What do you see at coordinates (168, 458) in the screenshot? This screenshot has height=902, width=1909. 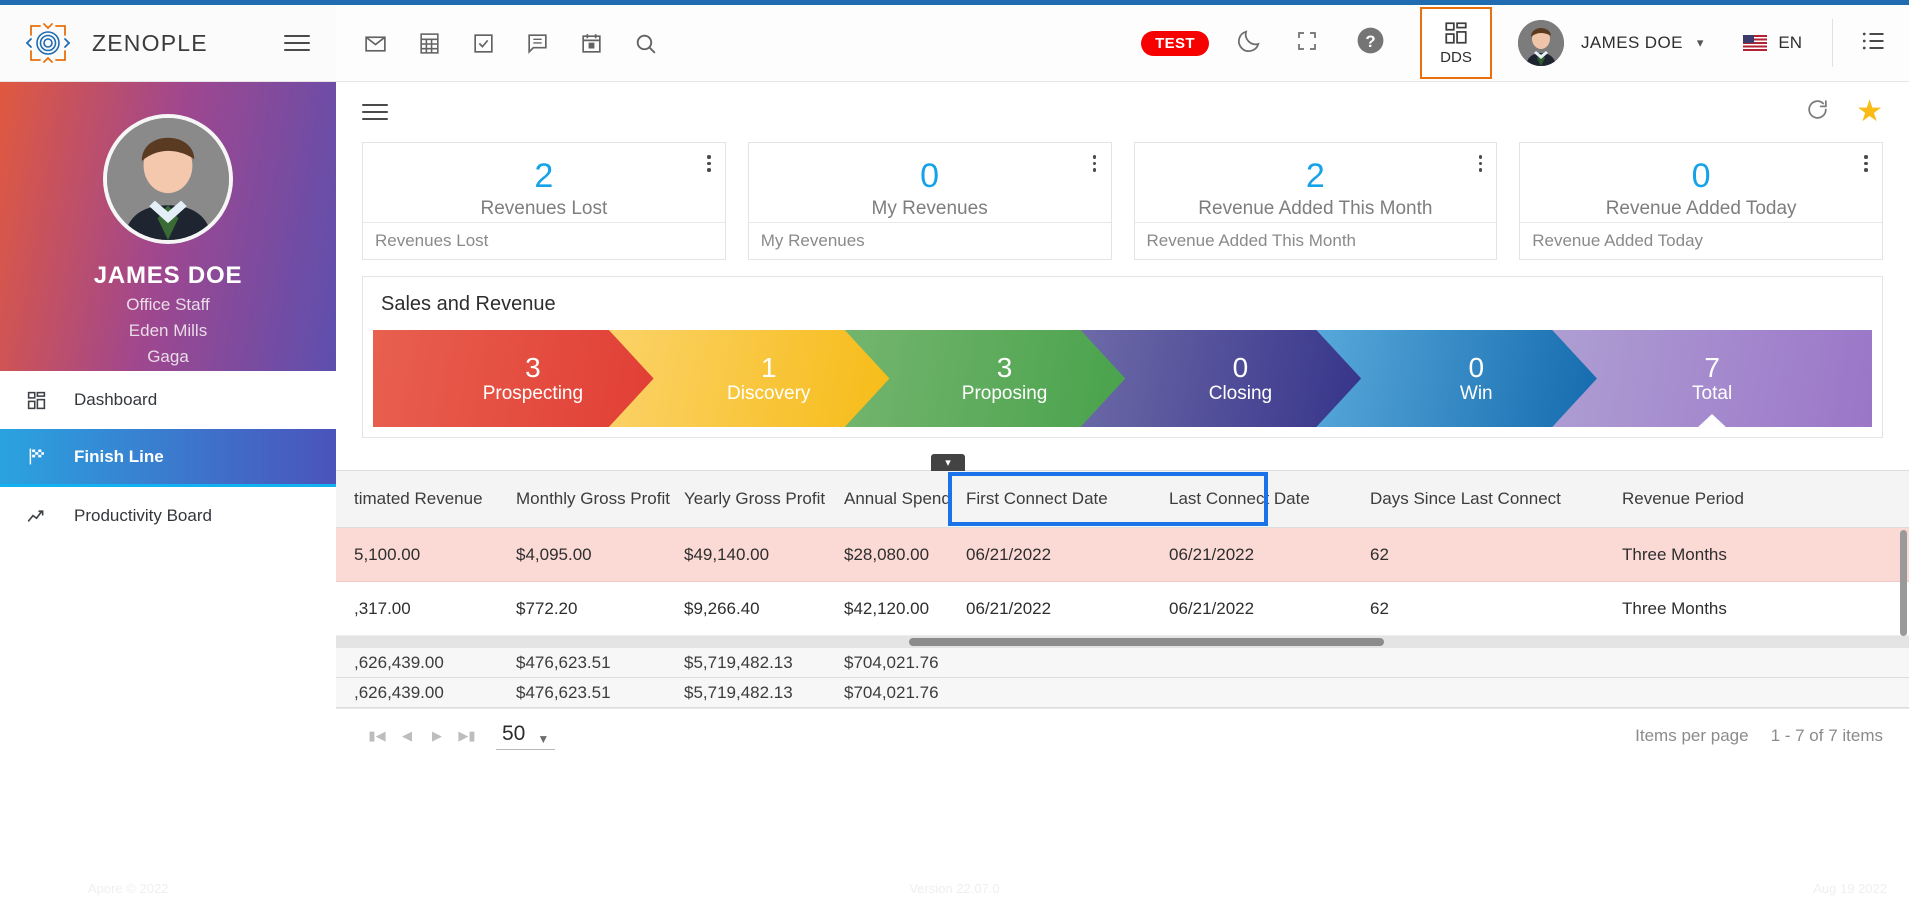 I see `sidebar-item-finish-line: Finish Line` at bounding box center [168, 458].